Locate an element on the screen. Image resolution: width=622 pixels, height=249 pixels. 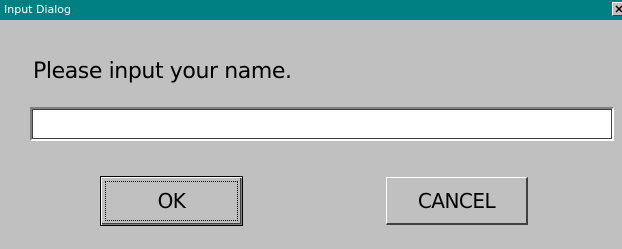
name-input is located at coordinates (322, 124).